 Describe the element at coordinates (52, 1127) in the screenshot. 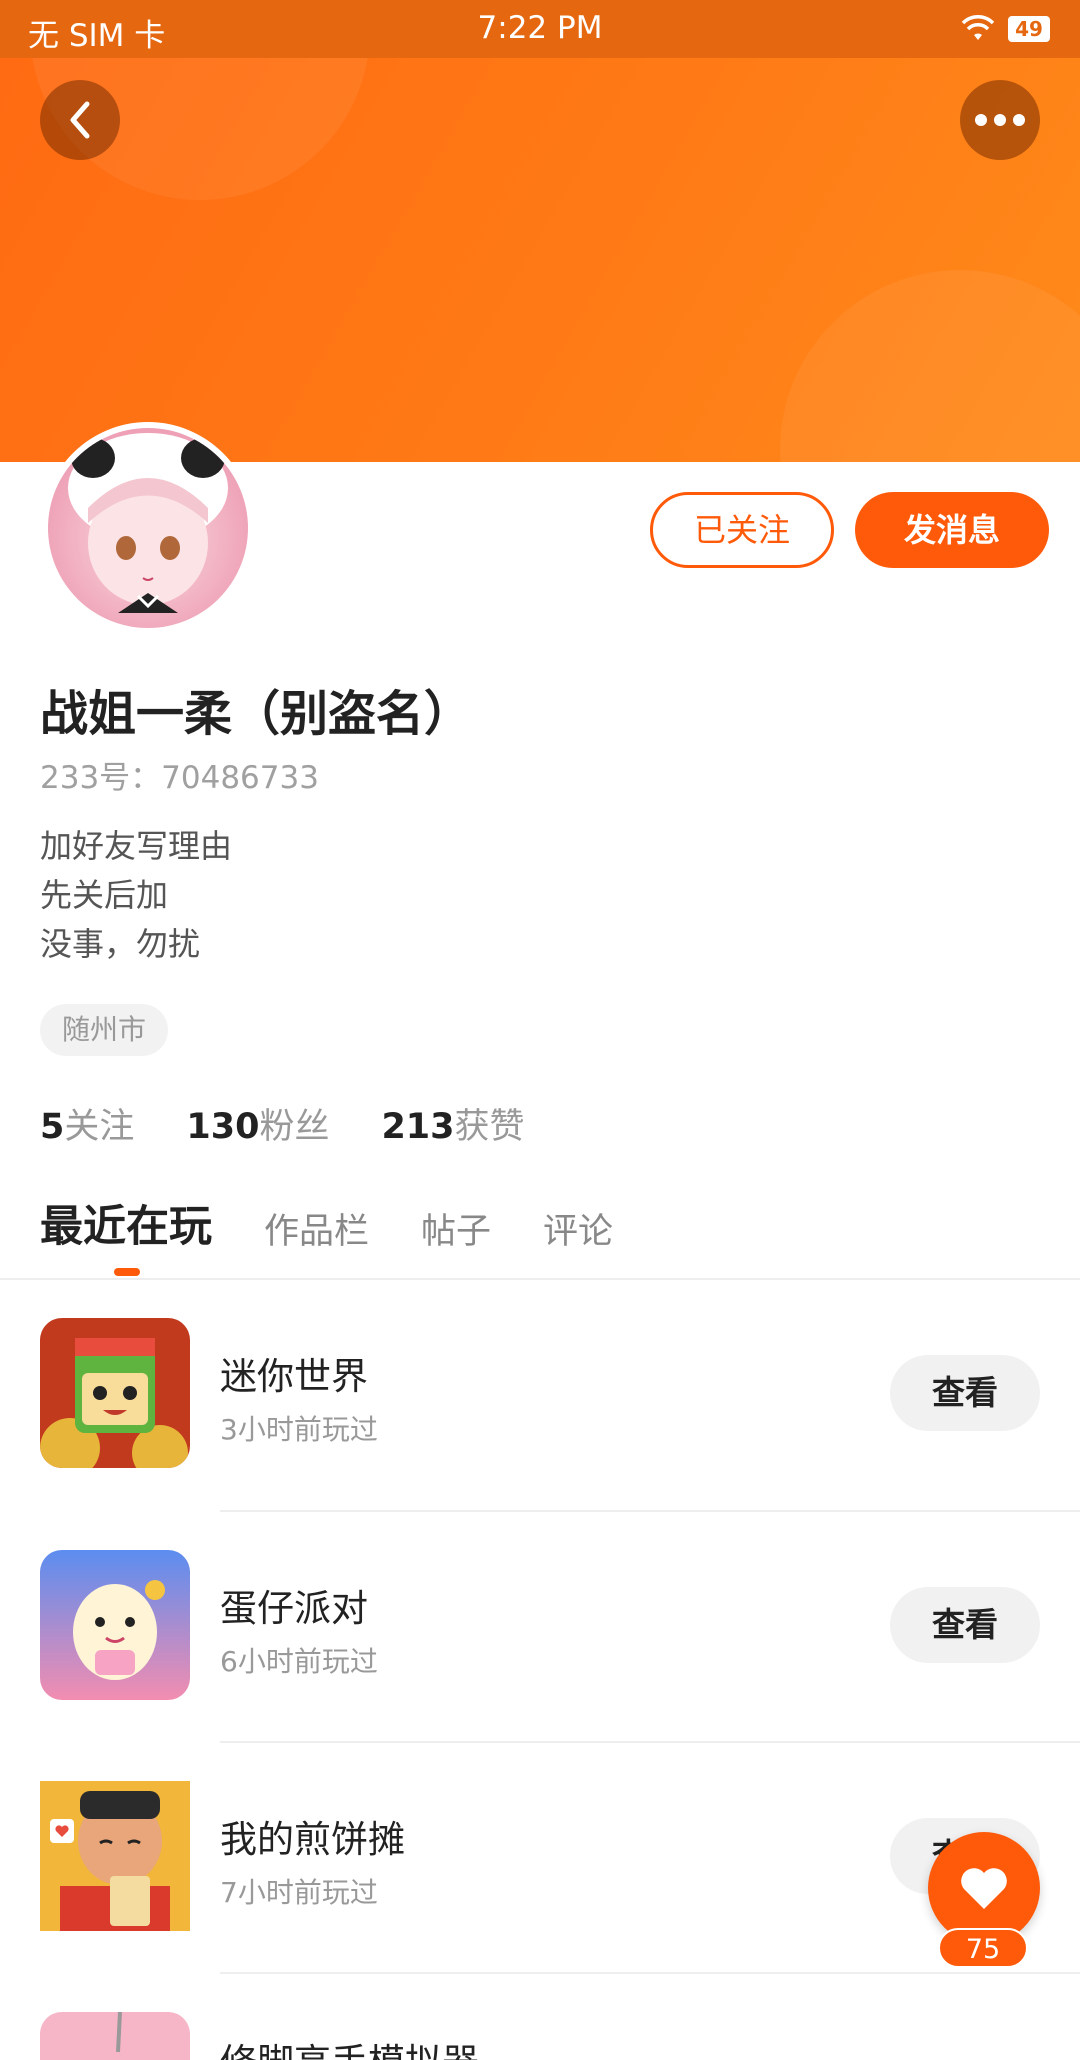

I see `stat-number: 5` at that location.